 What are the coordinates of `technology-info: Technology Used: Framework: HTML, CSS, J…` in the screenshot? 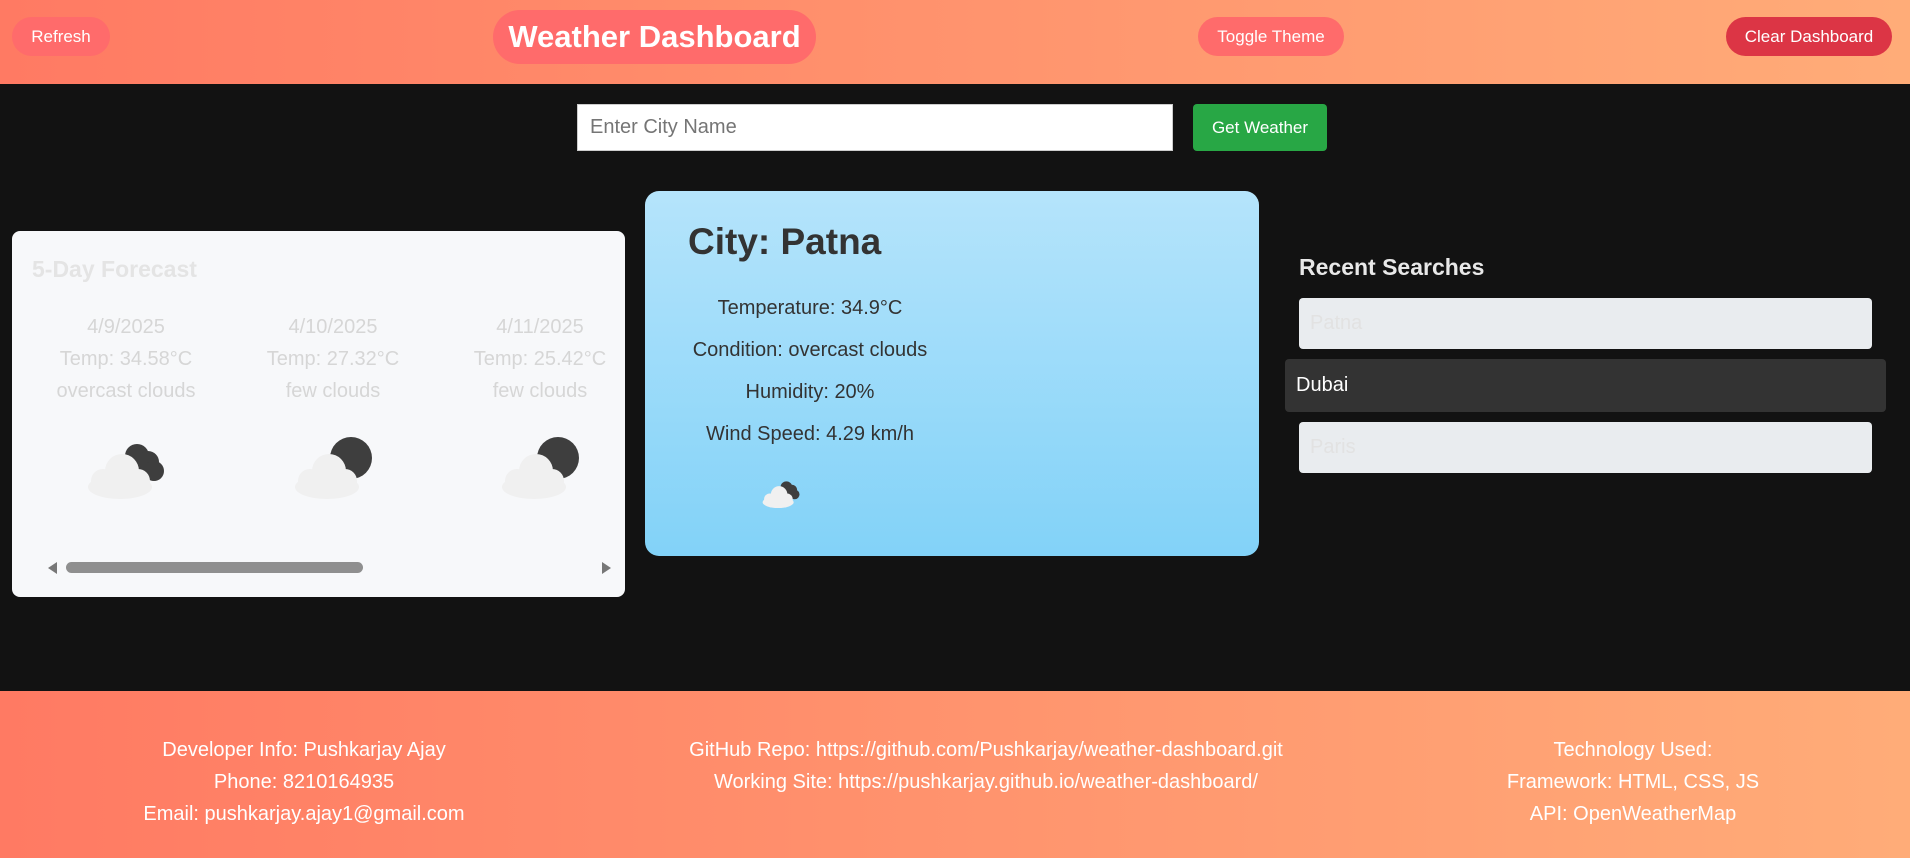 It's located at (1633, 782).